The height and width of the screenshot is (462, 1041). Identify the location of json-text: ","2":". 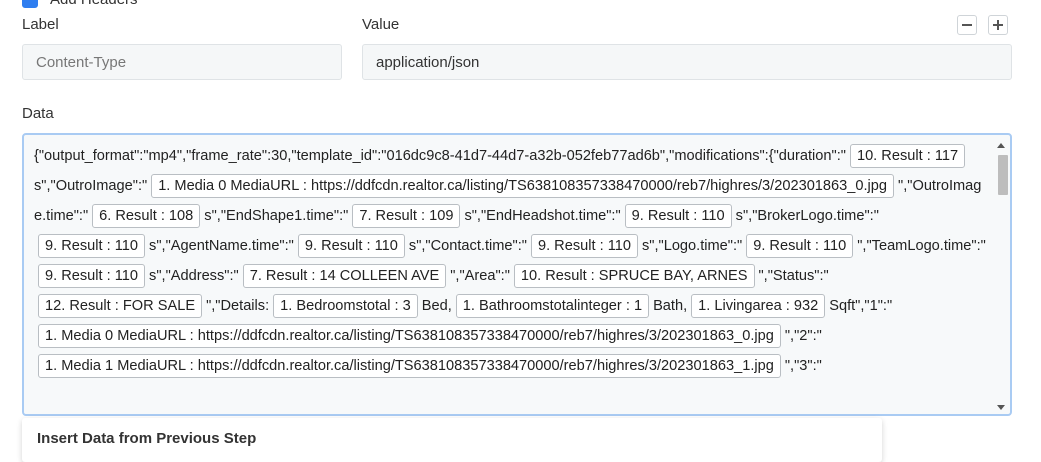
(803, 336).